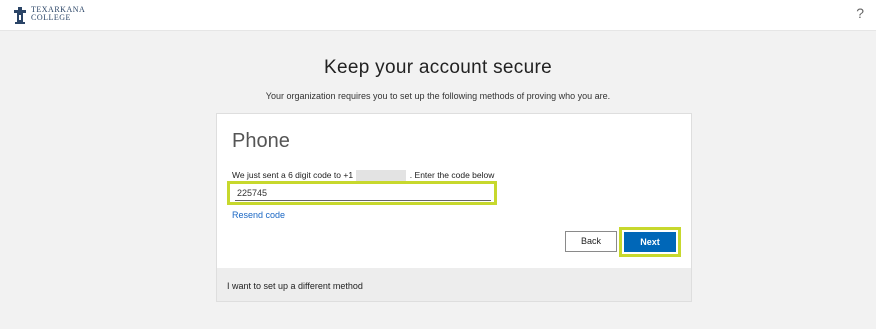 The width and height of the screenshot is (876, 329). I want to click on verification-code-input, so click(363, 193).